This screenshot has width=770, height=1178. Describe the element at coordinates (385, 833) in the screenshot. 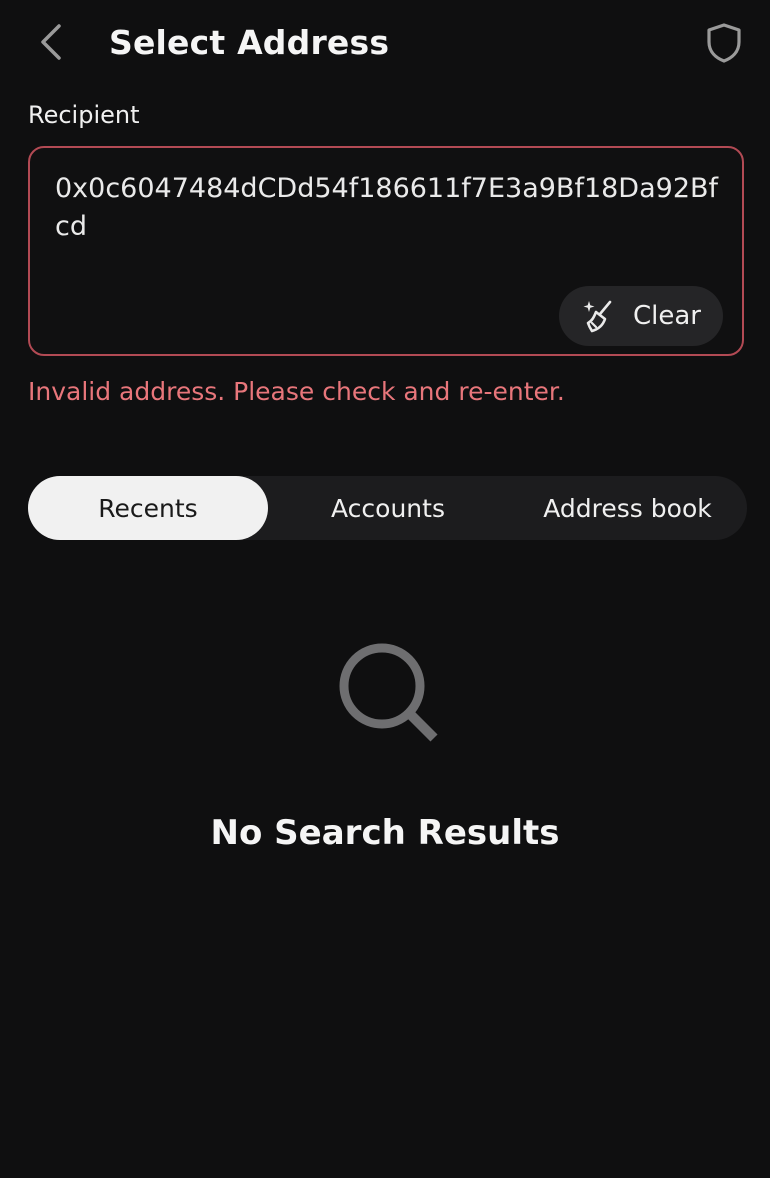

I see `no-results-message: No Search Results` at that location.